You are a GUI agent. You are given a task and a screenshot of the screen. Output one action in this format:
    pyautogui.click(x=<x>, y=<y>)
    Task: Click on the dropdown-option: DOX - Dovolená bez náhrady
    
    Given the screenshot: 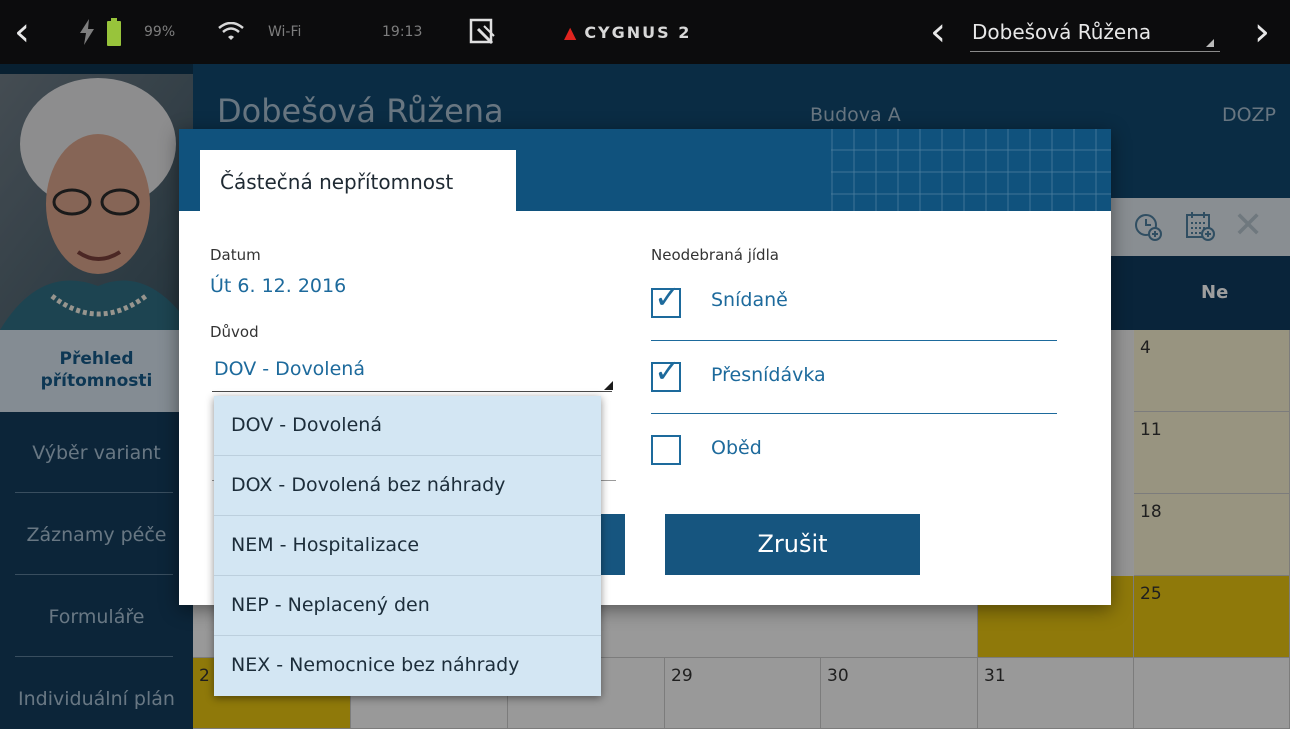 What is the action you would take?
    pyautogui.click(x=407, y=486)
    